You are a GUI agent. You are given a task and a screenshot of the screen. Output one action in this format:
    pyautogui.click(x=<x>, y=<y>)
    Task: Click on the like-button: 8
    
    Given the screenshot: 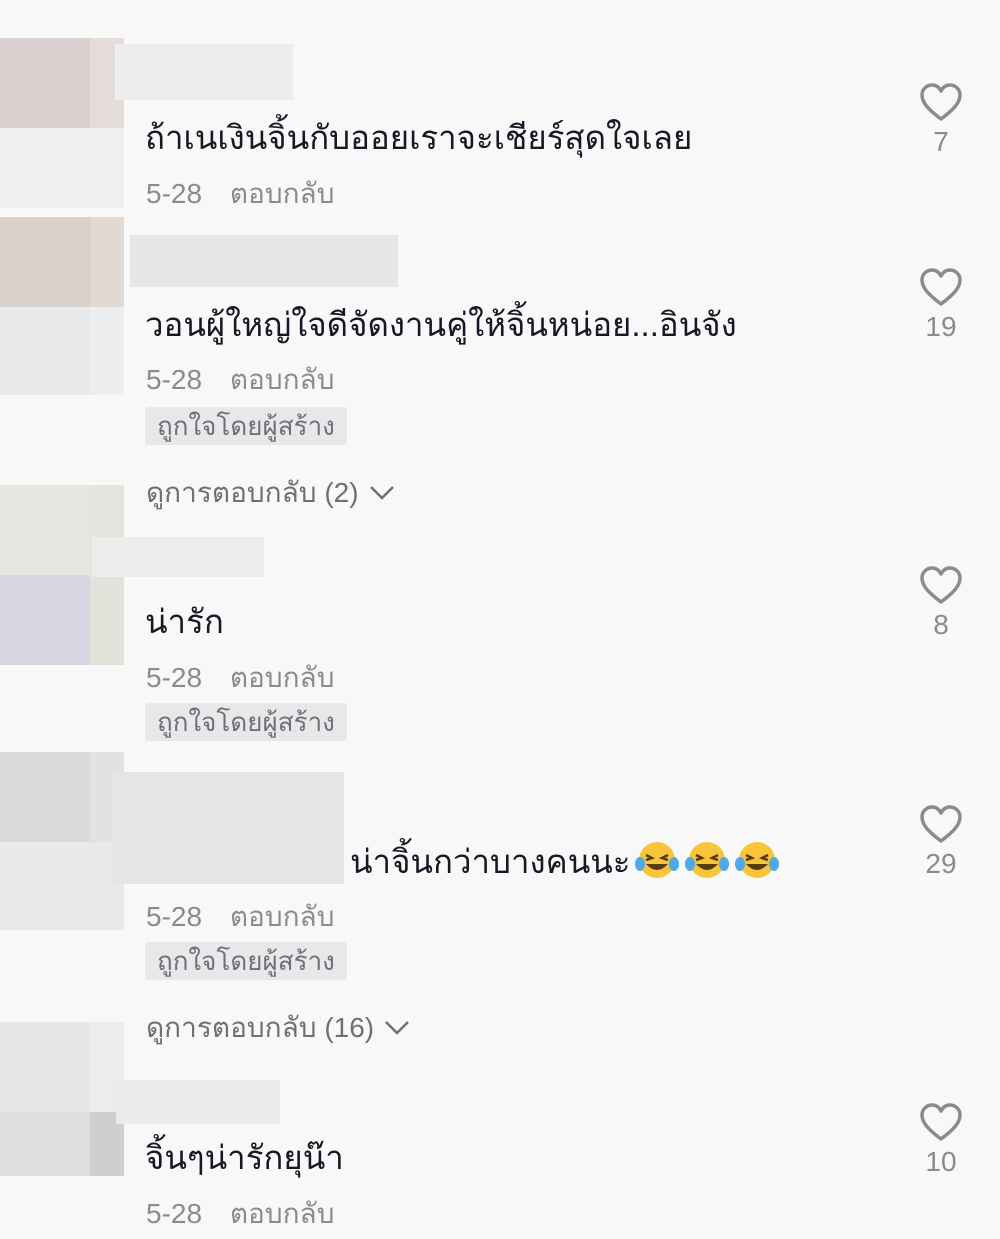 What is the action you would take?
    pyautogui.click(x=941, y=603)
    